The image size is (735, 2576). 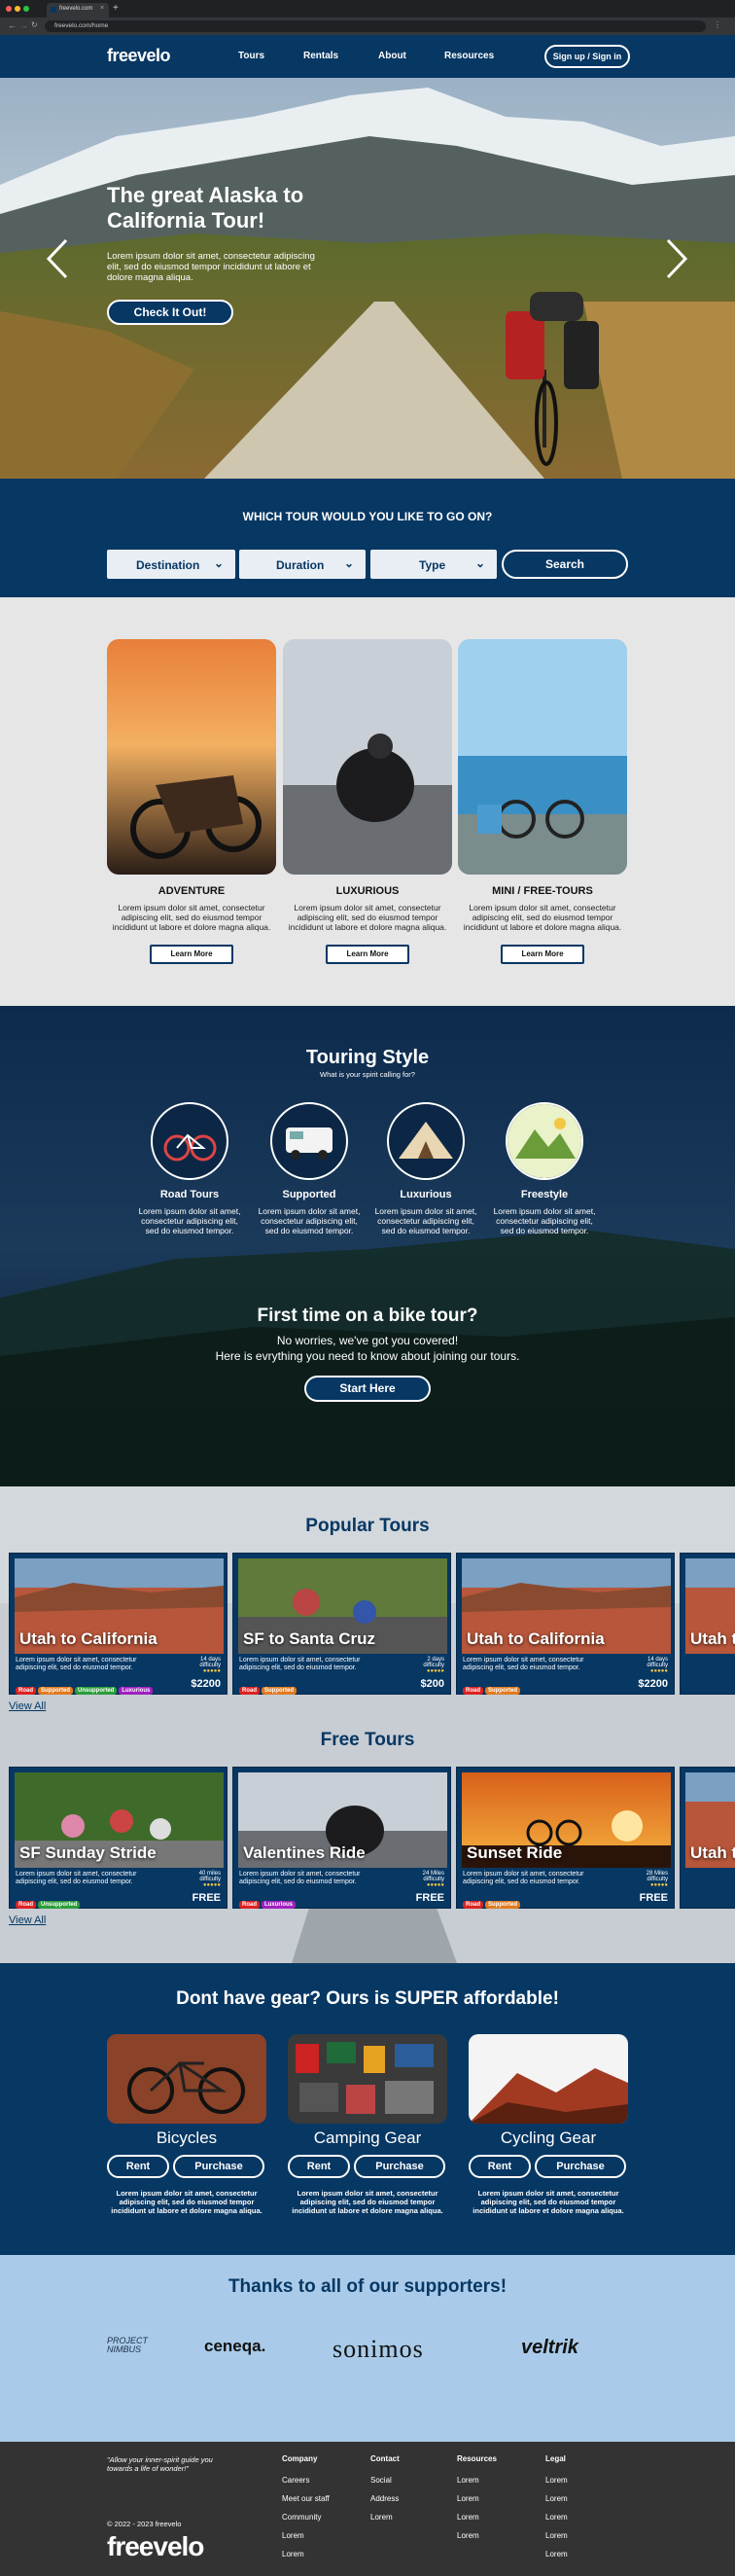 I want to click on signin-button: Sign up / Sign in, so click(x=587, y=56).